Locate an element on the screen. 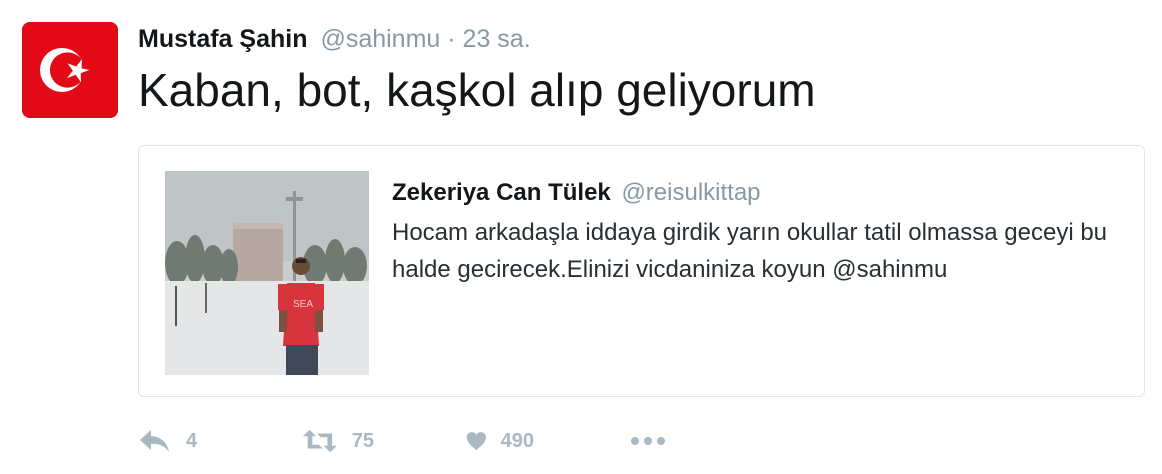 This screenshot has height=474, width=1162. quoted-tweet-header: Zekeriya Can Tülek @reisulkittap is located at coordinates (576, 193).